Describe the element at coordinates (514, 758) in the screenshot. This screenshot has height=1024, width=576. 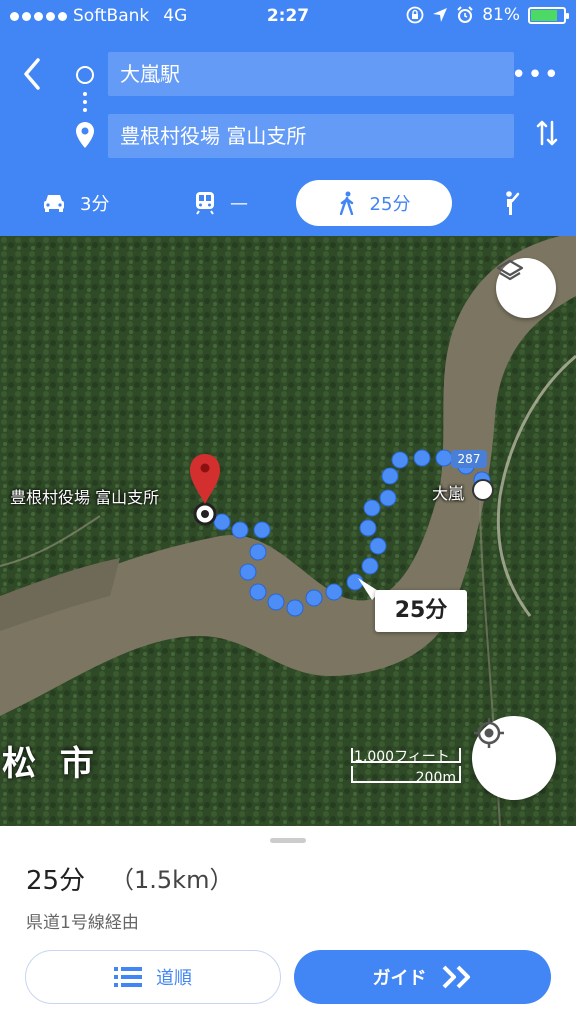
I see `my-location-button` at that location.